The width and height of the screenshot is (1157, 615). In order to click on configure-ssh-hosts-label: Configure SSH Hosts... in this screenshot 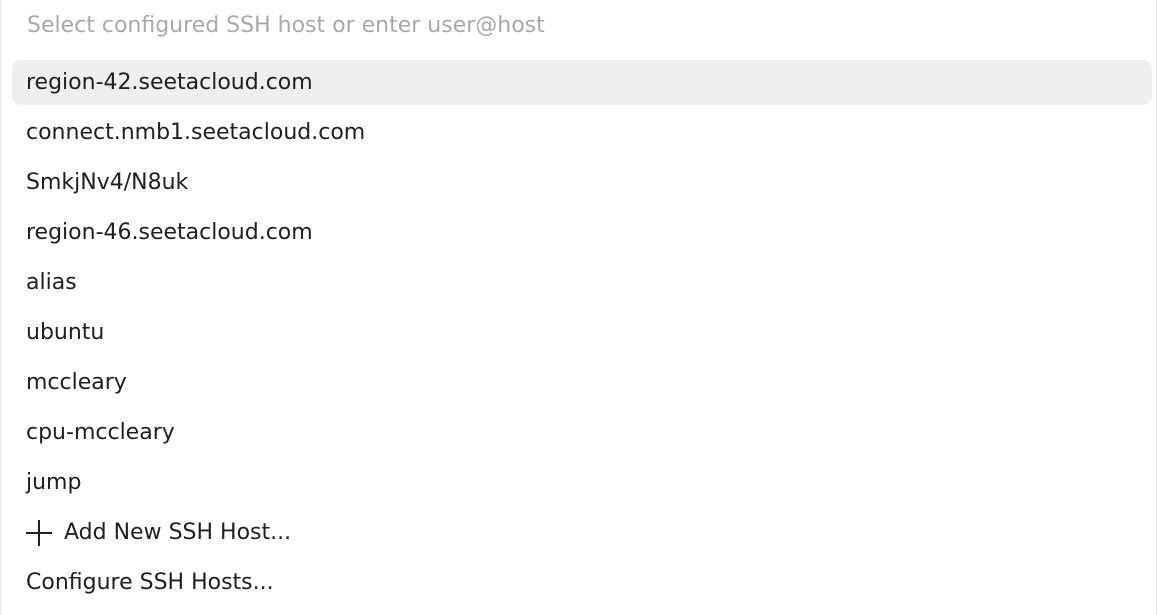, I will do `click(150, 582)`.